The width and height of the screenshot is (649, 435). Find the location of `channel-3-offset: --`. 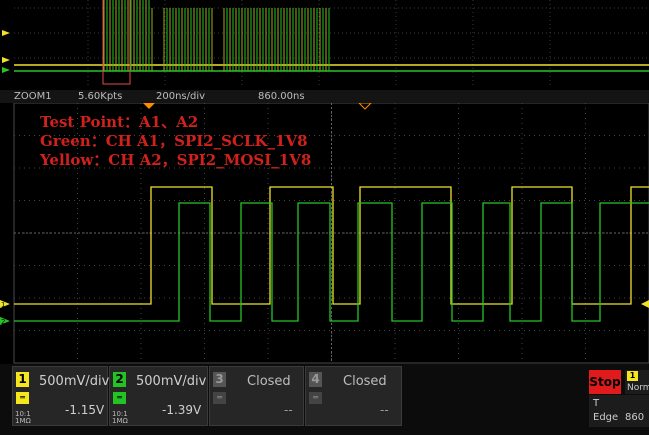

channel-3-offset: -- is located at coordinates (288, 410).